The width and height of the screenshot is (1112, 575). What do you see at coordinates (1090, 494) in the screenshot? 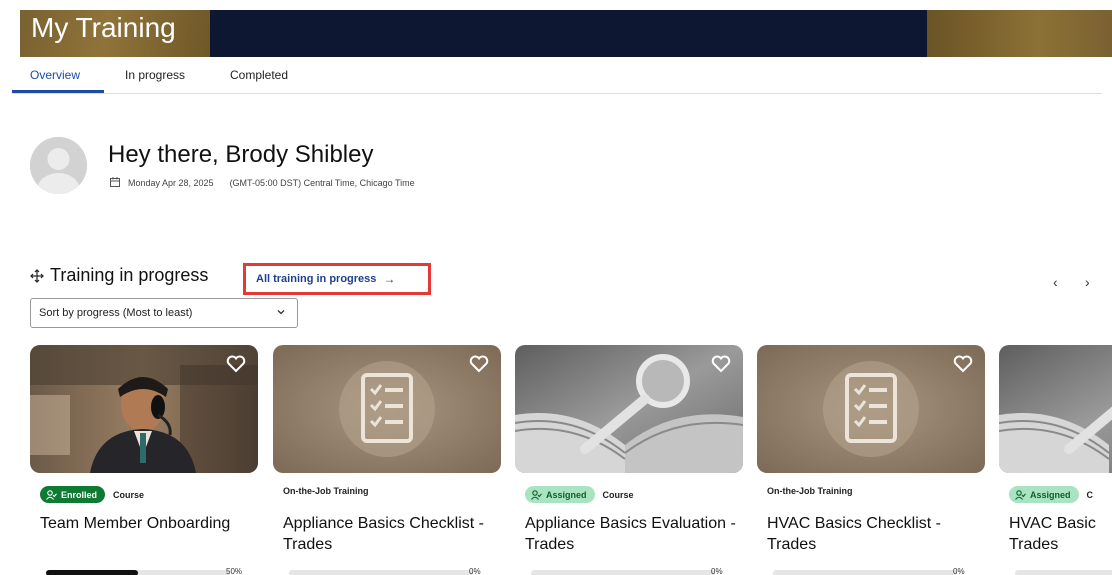
I see `card-type: C` at bounding box center [1090, 494].